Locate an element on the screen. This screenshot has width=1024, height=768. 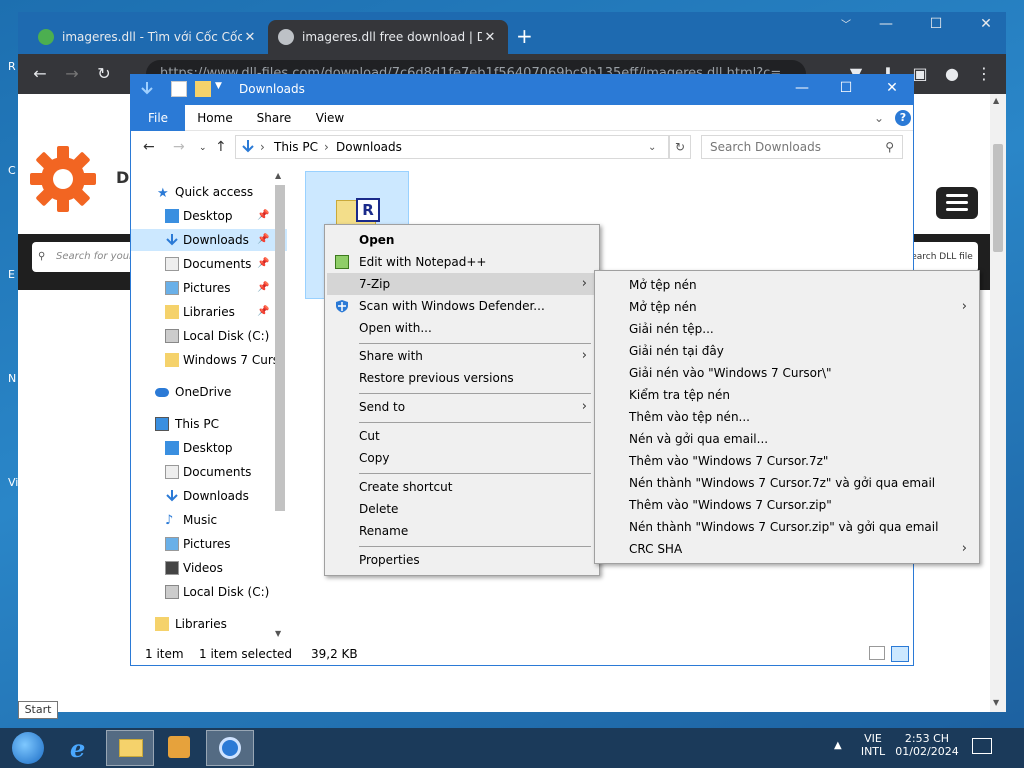
details-view-icon is located at coordinates (877, 653).